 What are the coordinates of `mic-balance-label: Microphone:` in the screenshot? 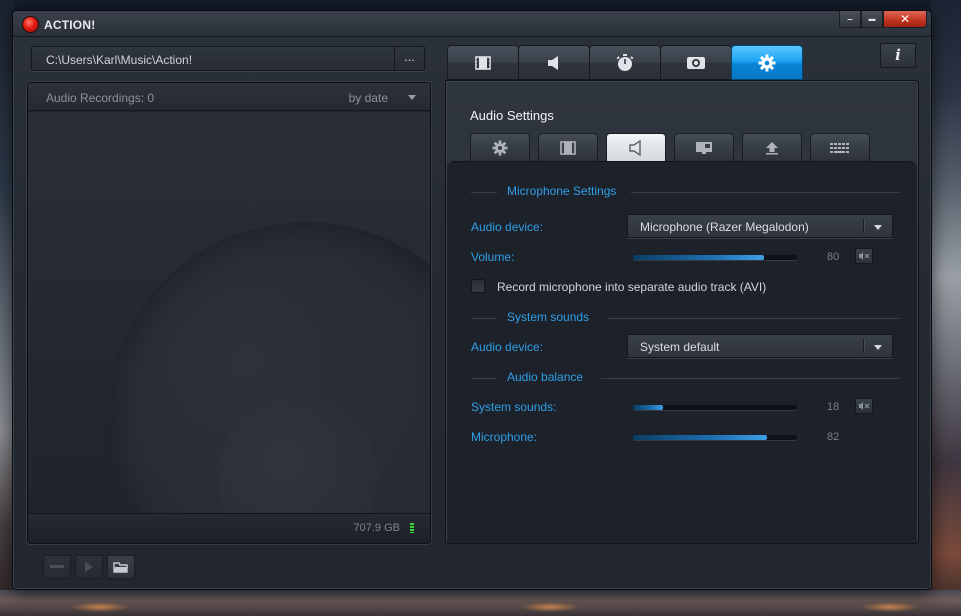 It's located at (504, 437).